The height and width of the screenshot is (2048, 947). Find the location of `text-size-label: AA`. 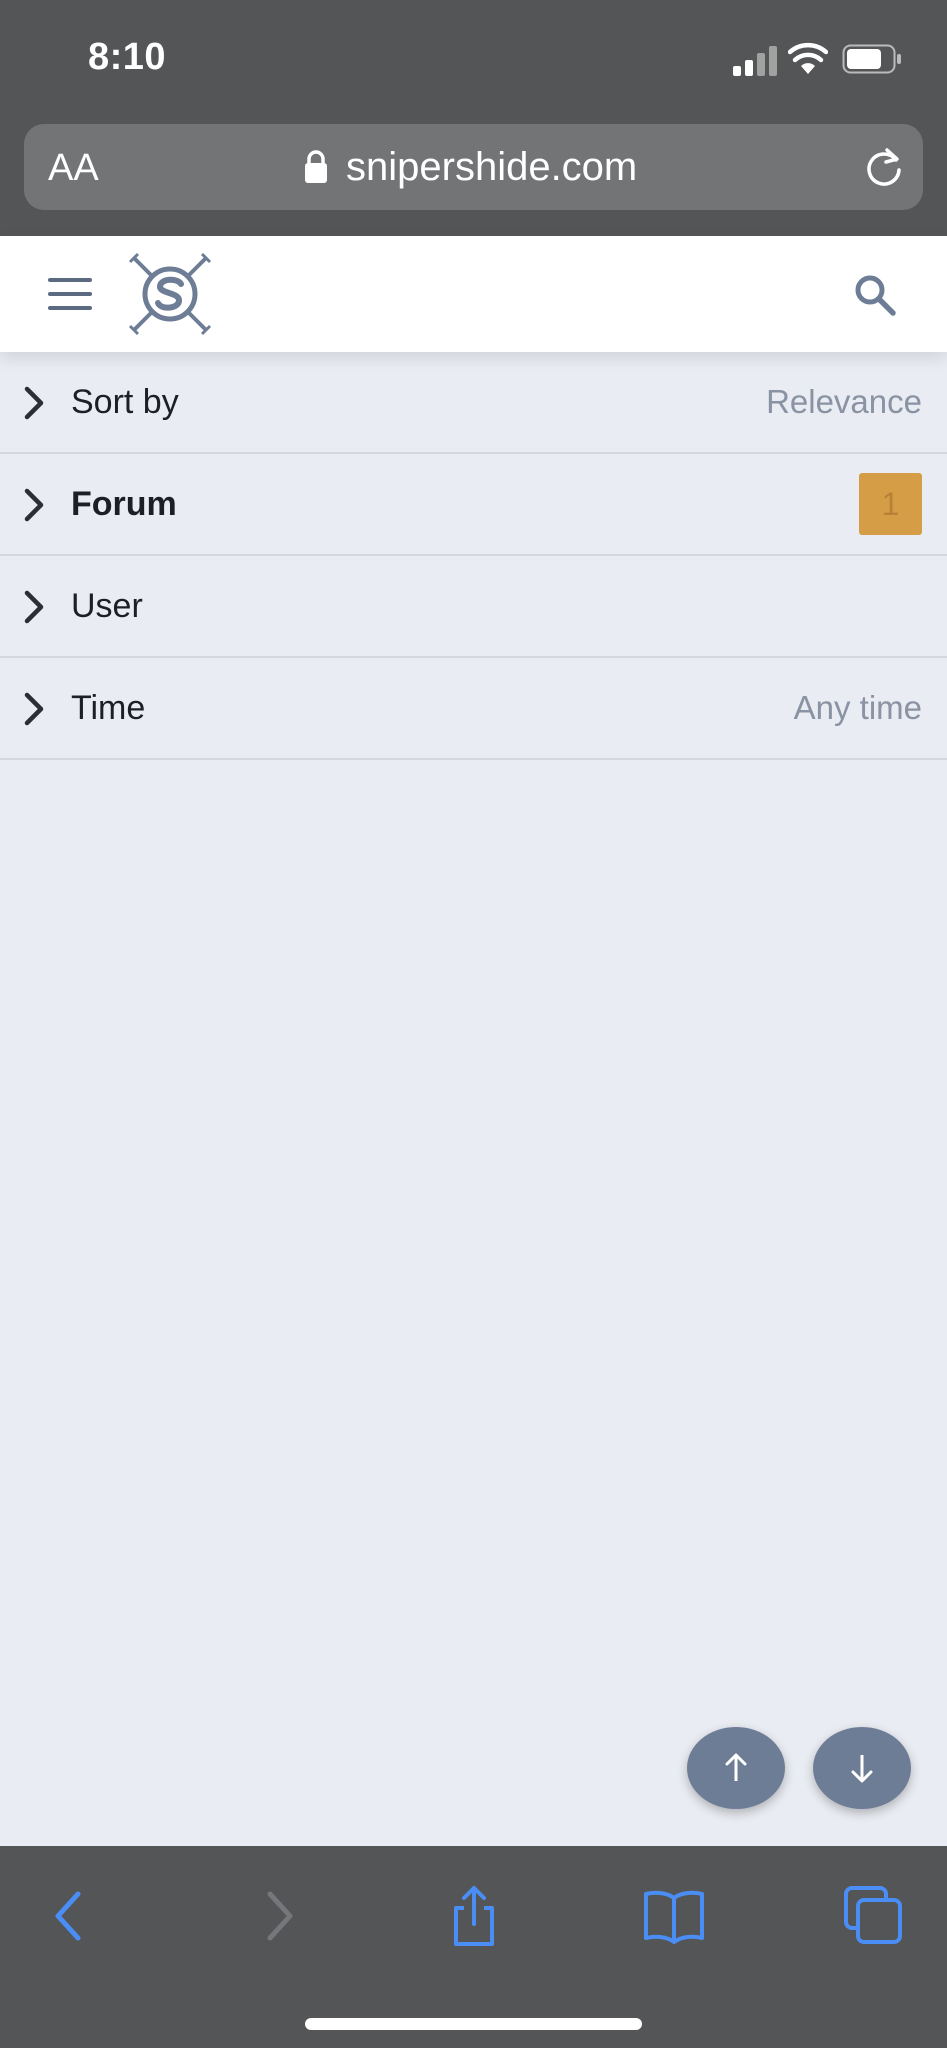

text-size-label: AA is located at coordinates (73, 168).